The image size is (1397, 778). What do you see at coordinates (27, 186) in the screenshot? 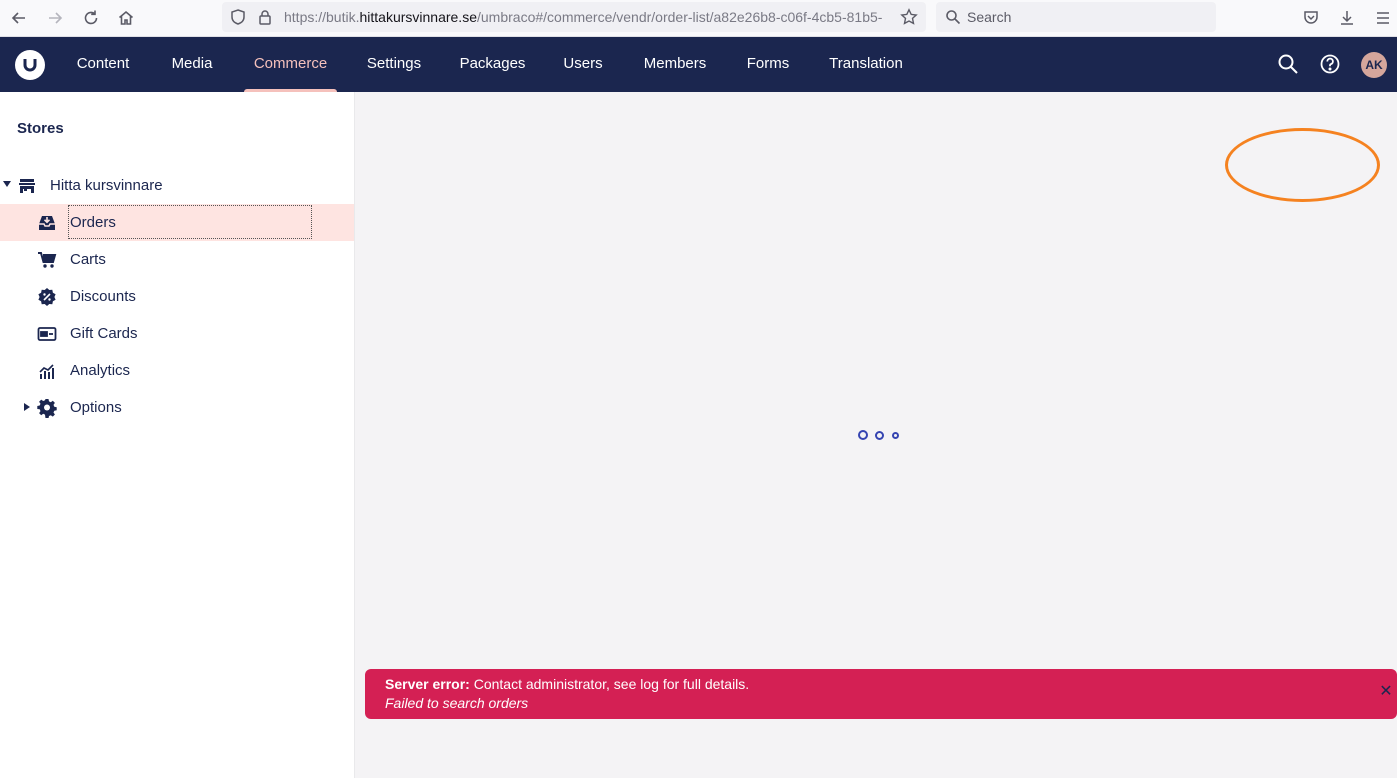
I see `store-icon` at bounding box center [27, 186].